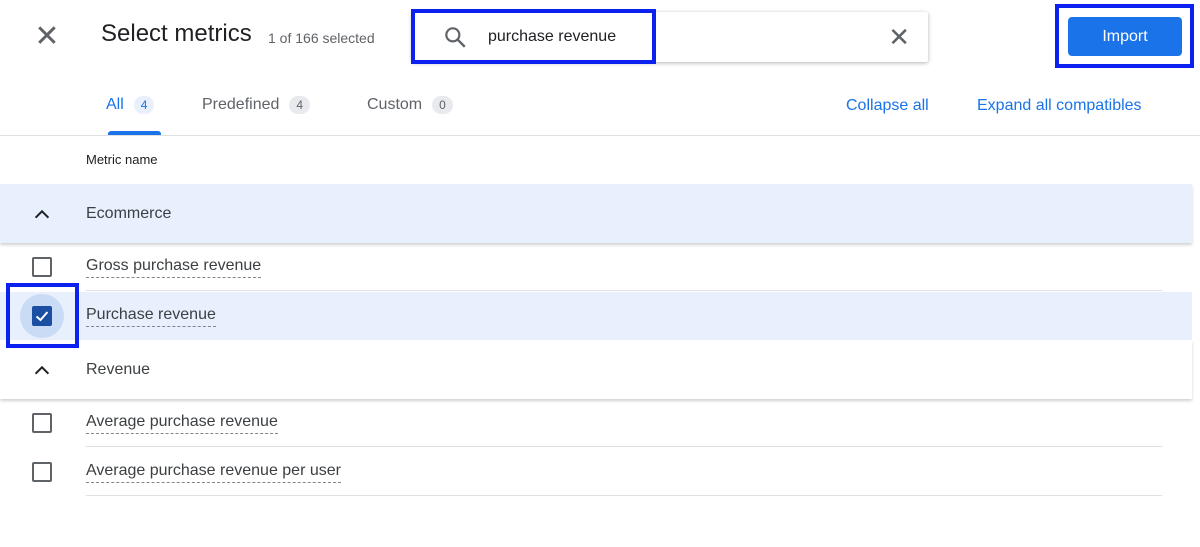  What do you see at coordinates (596, 267) in the screenshot?
I see `metric-row: Gross purchase revenue` at bounding box center [596, 267].